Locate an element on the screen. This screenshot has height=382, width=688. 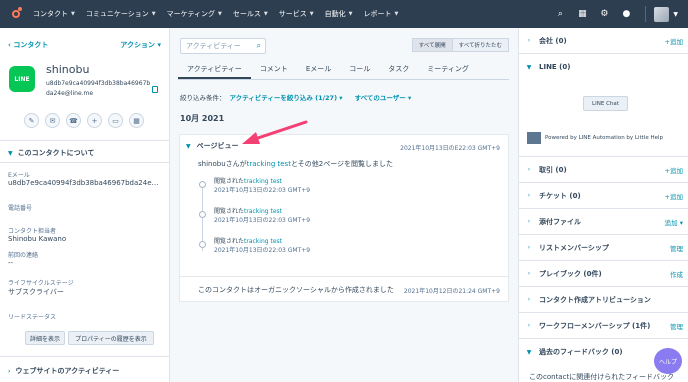
tab-notes: コメント is located at coordinates (274, 69).